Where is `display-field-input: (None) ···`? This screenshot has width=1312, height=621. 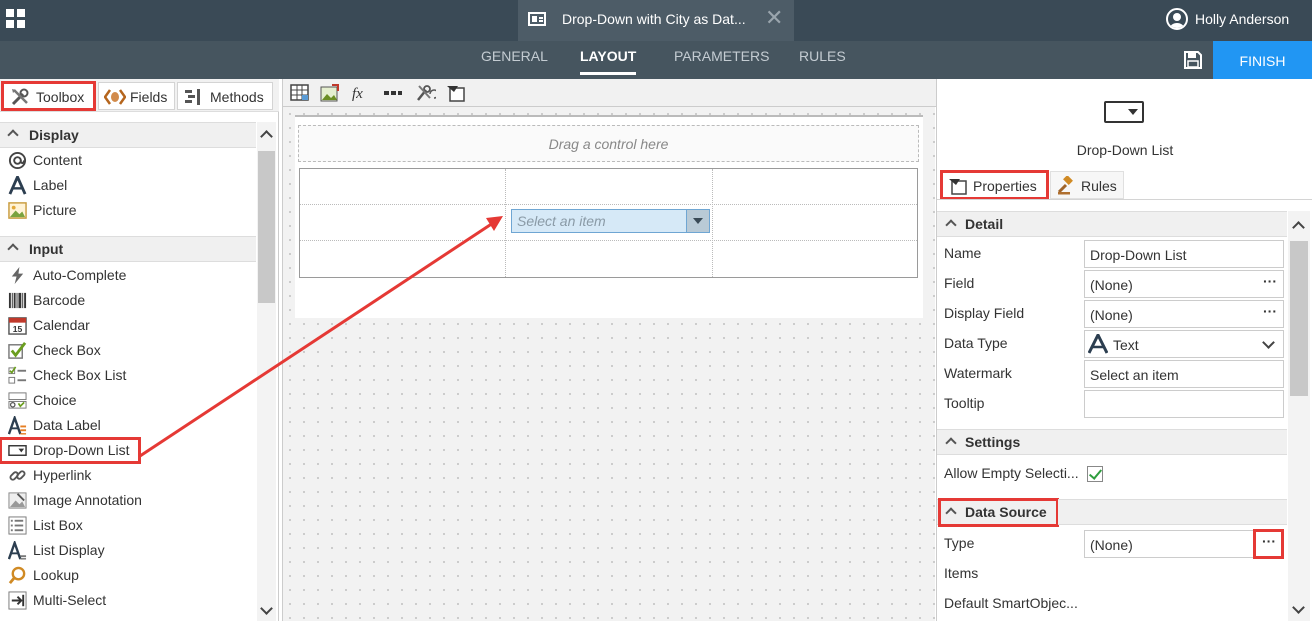 display-field-input: (None) ··· is located at coordinates (1184, 314).